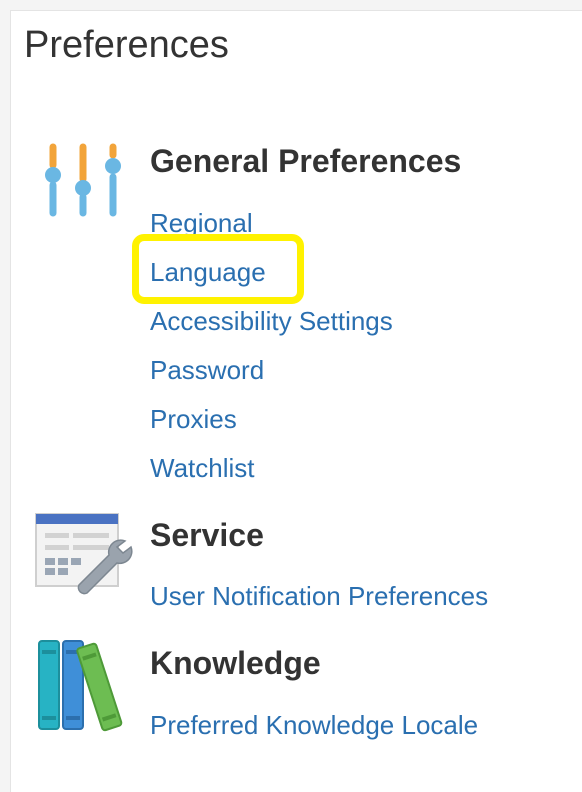 Image resolution: width=582 pixels, height=792 pixels. Describe the element at coordinates (314, 725) in the screenshot. I see `link-preferred-knowledge-locale: Preferred Knowledge Locale` at that location.